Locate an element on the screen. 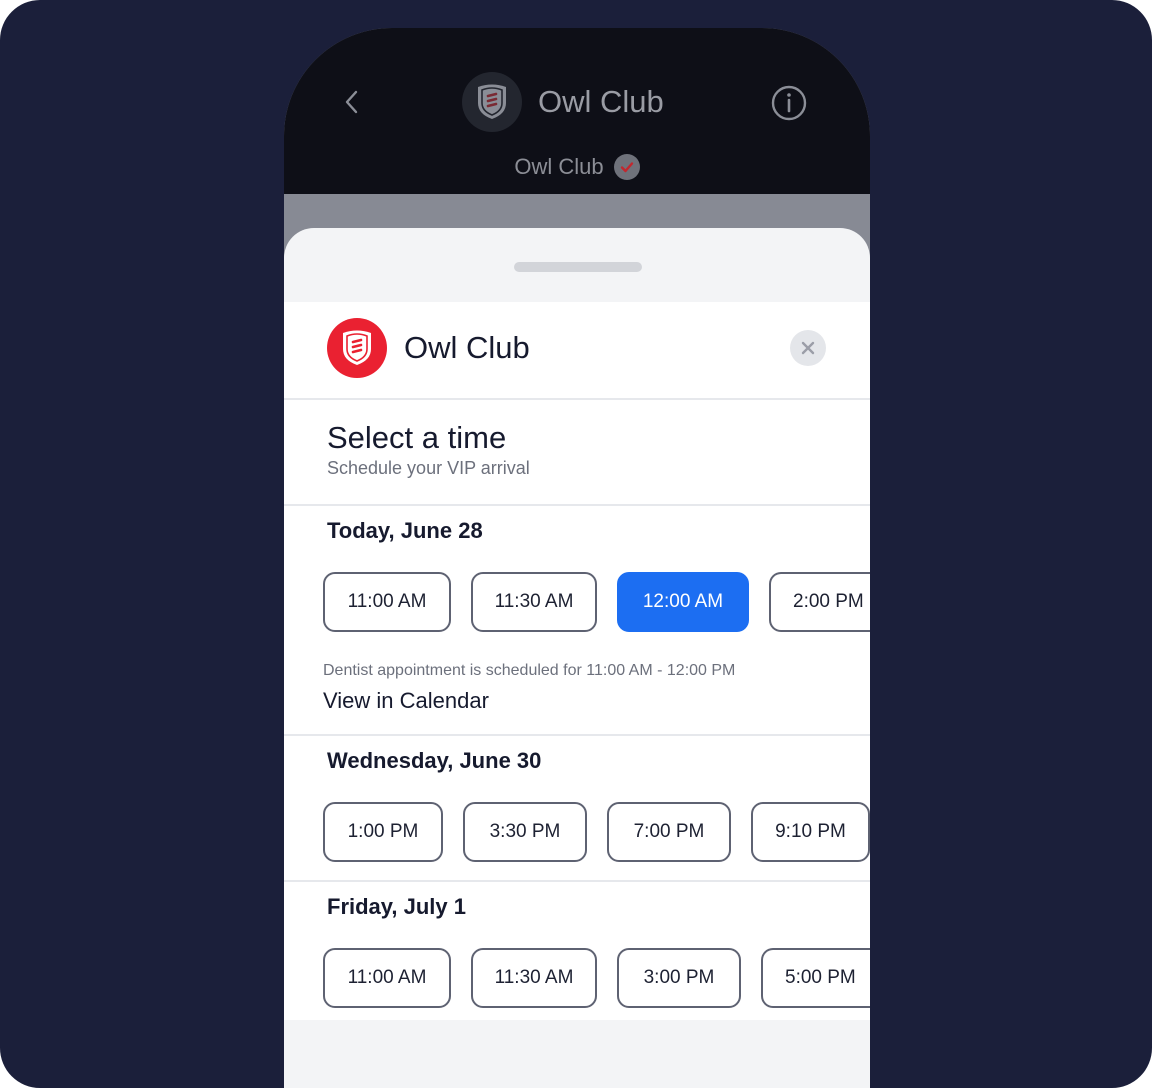 The width and height of the screenshot is (1152, 1088). close-icon is located at coordinates (808, 348).